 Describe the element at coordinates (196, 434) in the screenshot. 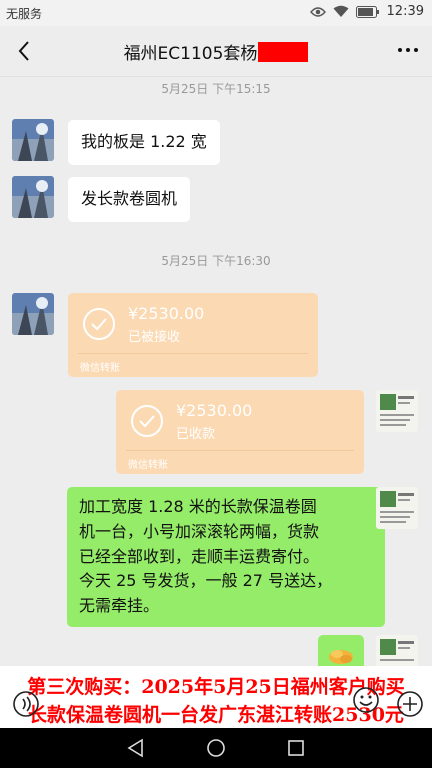

I see `transfer-status: 已收款` at that location.